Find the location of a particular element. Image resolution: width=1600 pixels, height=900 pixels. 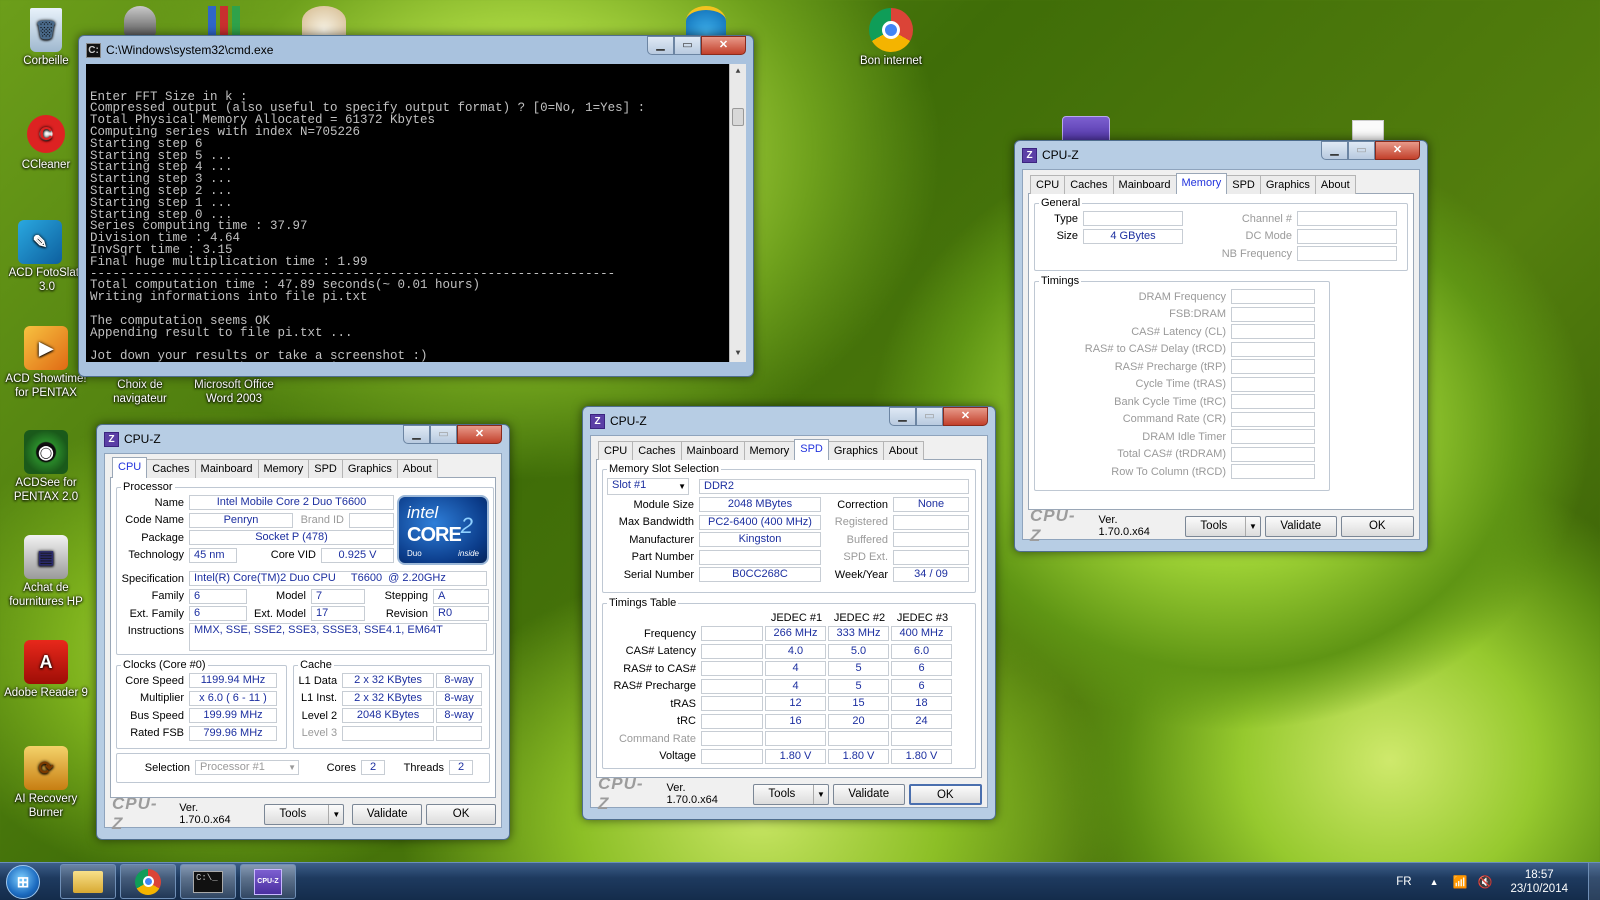

taskbar-chrome is located at coordinates (148, 881).